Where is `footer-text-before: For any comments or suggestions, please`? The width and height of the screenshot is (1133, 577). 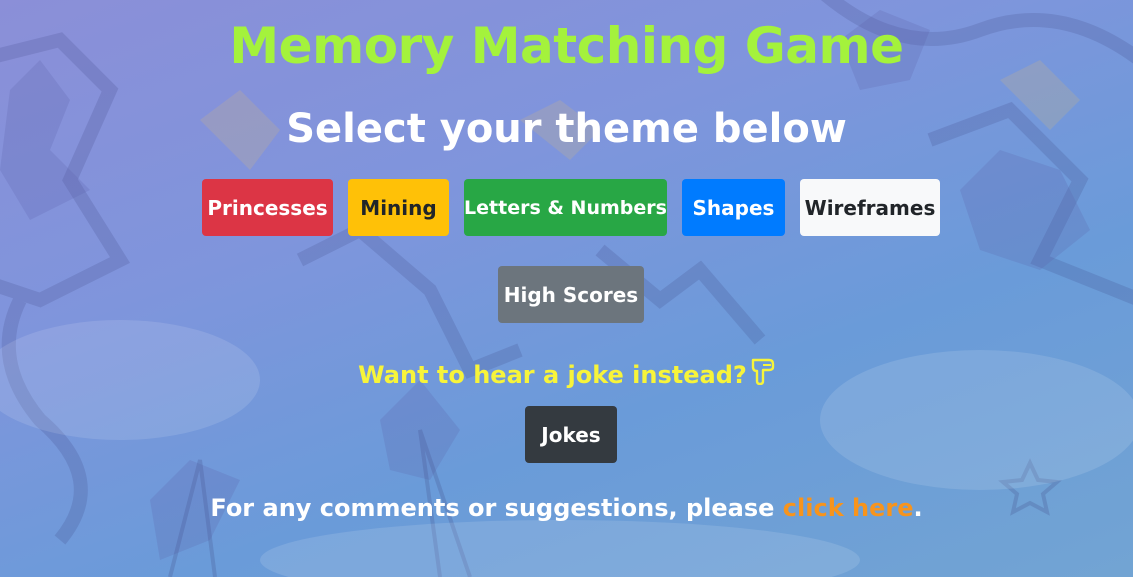 footer-text-before: For any comments or suggestions, please is located at coordinates (496, 508).